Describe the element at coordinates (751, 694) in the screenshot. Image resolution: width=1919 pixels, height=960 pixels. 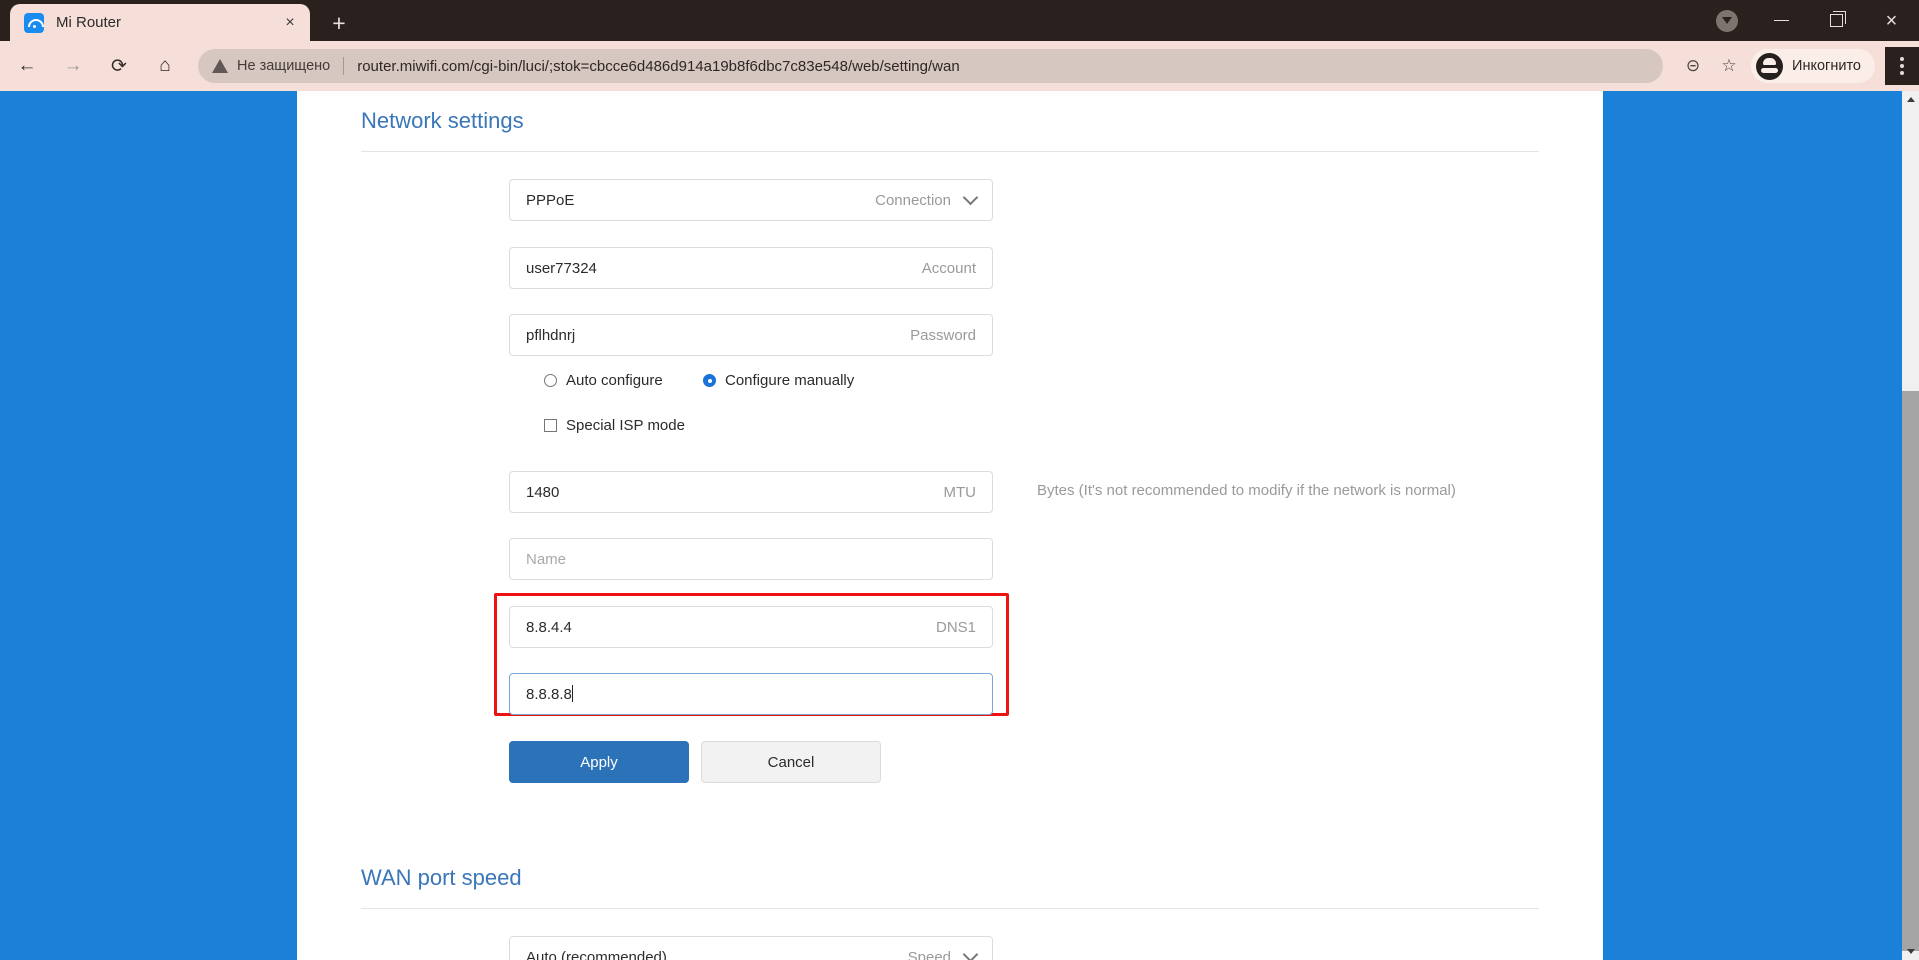
I see `dns2-input: 8.8.8.8` at that location.